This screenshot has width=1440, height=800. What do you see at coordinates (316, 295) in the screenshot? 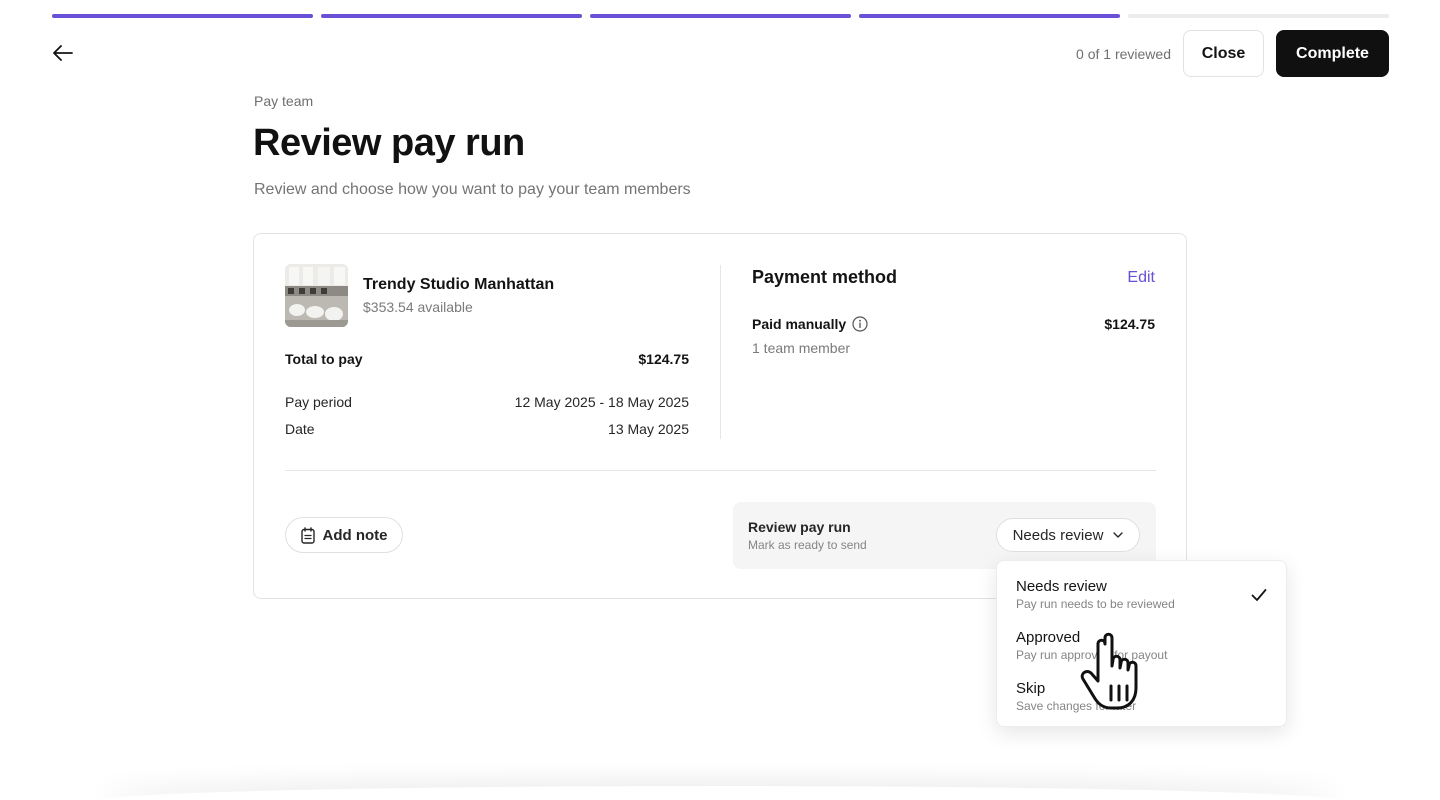
I see `location-photo` at bounding box center [316, 295].